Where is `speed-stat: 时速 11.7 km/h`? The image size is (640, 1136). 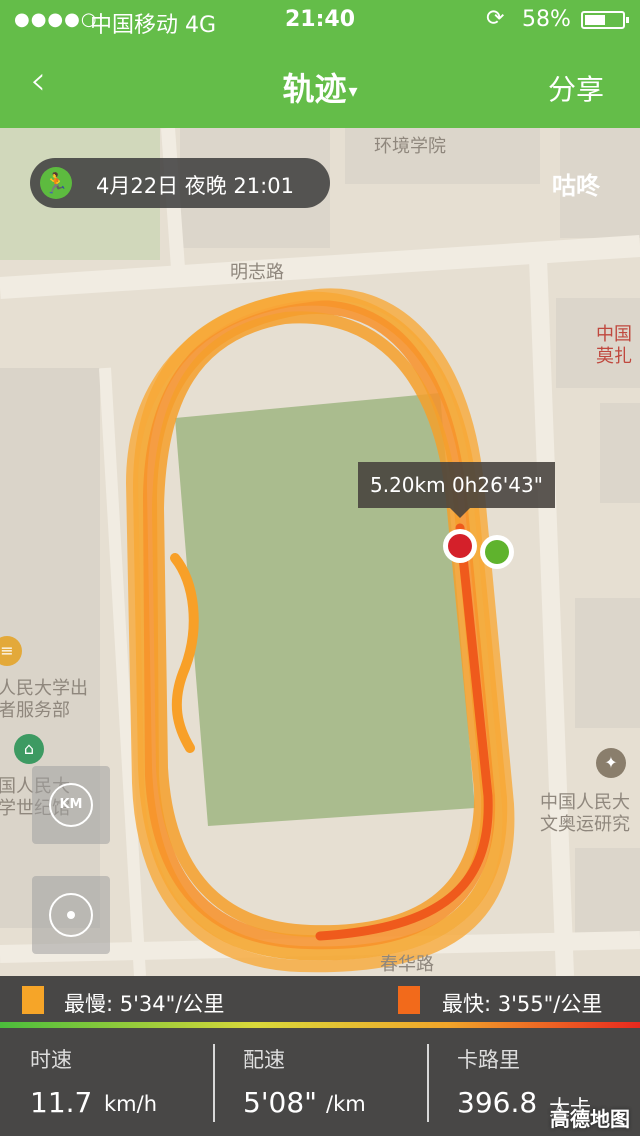
speed-stat: 时速 11.7 km/h is located at coordinates (106, 1082).